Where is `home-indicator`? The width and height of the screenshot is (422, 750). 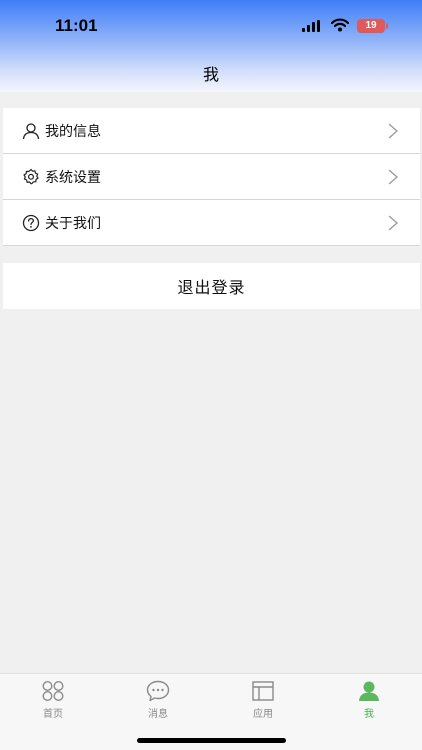 home-indicator is located at coordinates (211, 740).